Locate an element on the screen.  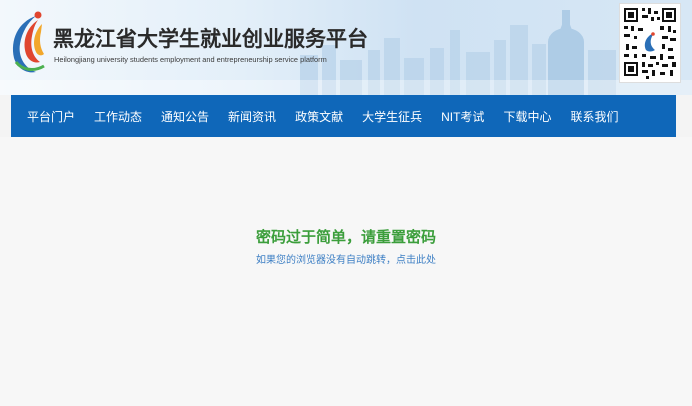
nav-item-conscription: 大学生征兵 is located at coordinates (392, 116).